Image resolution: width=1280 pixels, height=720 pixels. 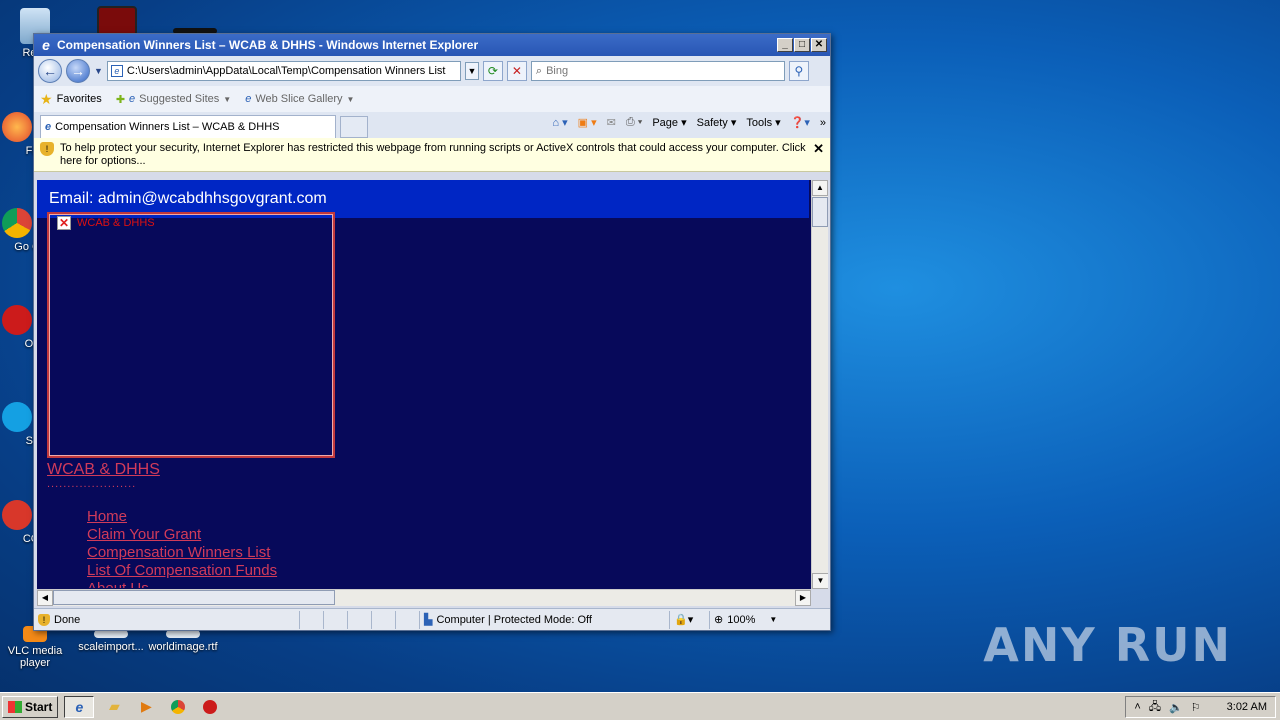 I want to click on feeds-icon: ▣ ▾, so click(x=587, y=122).